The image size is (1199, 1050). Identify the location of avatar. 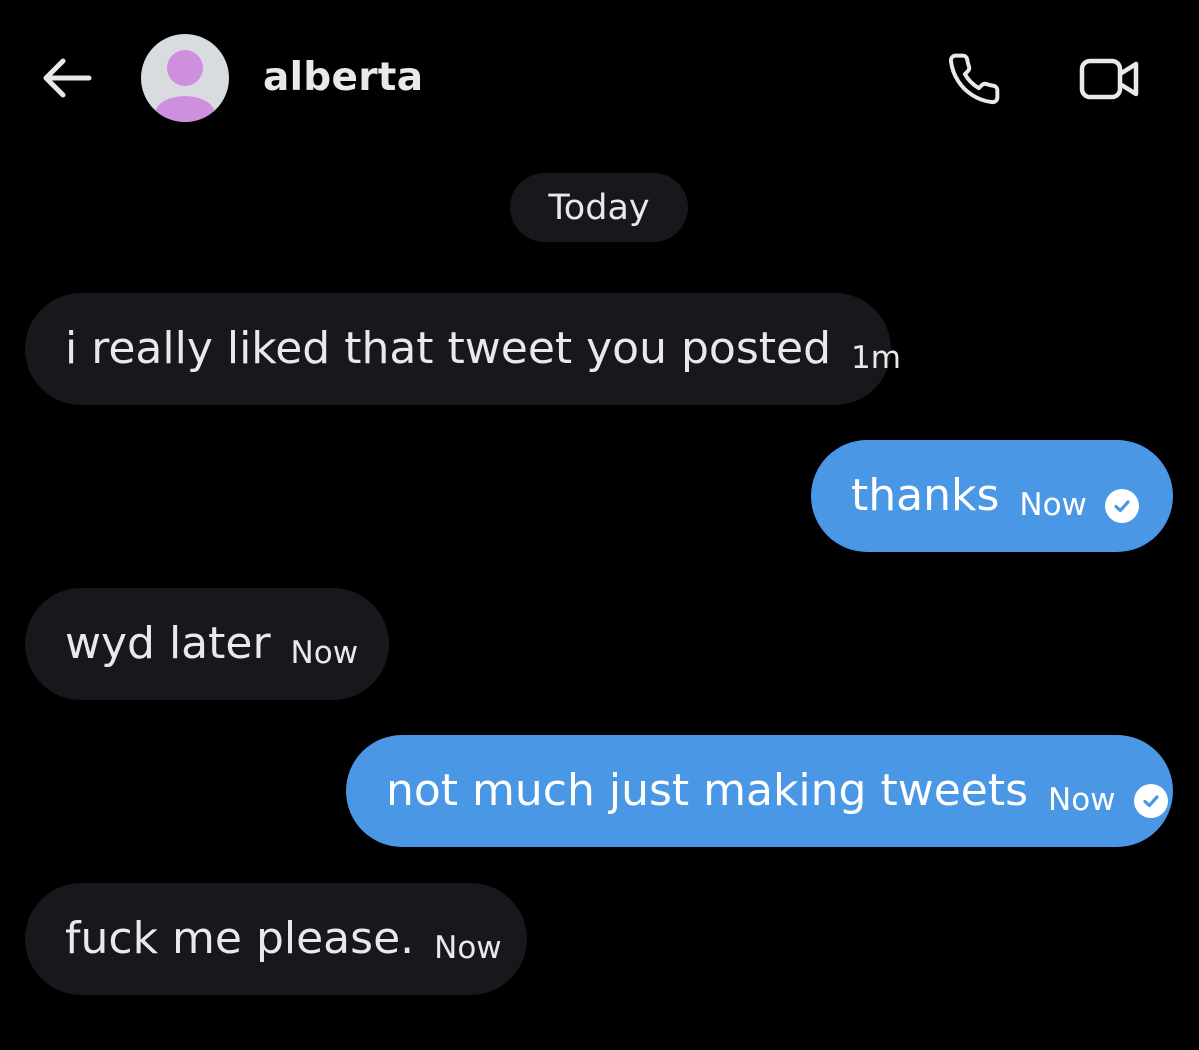
(185, 78).